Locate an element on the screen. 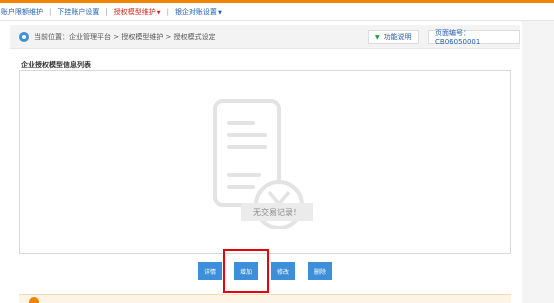  nav-item-reconciliation: 银企对账设置▼ is located at coordinates (198, 12).